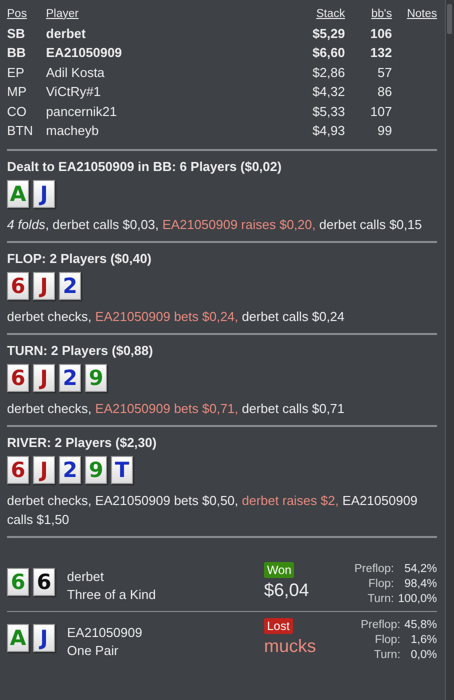 This screenshot has height=700, width=454. Describe the element at coordinates (449, 350) in the screenshot. I see `scrollbar` at that location.